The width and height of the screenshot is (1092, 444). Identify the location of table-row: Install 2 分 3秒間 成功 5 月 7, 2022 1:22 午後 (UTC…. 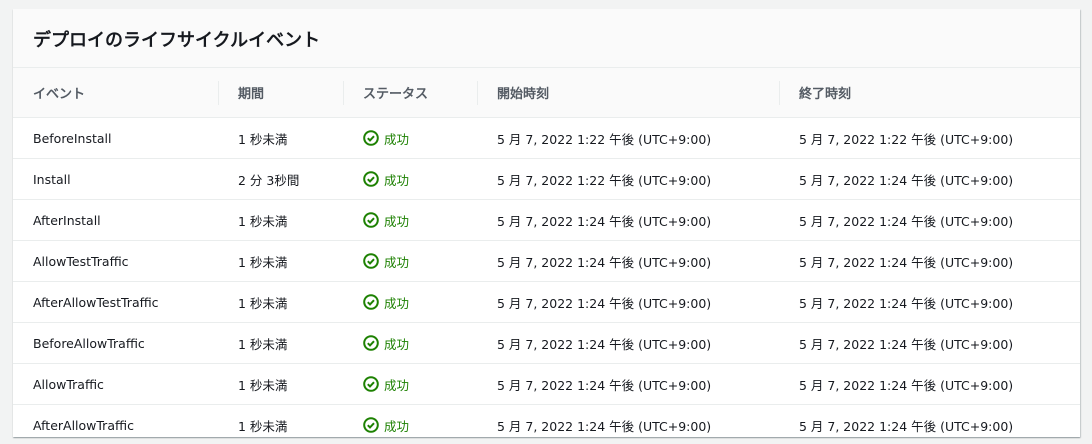
(546, 179).